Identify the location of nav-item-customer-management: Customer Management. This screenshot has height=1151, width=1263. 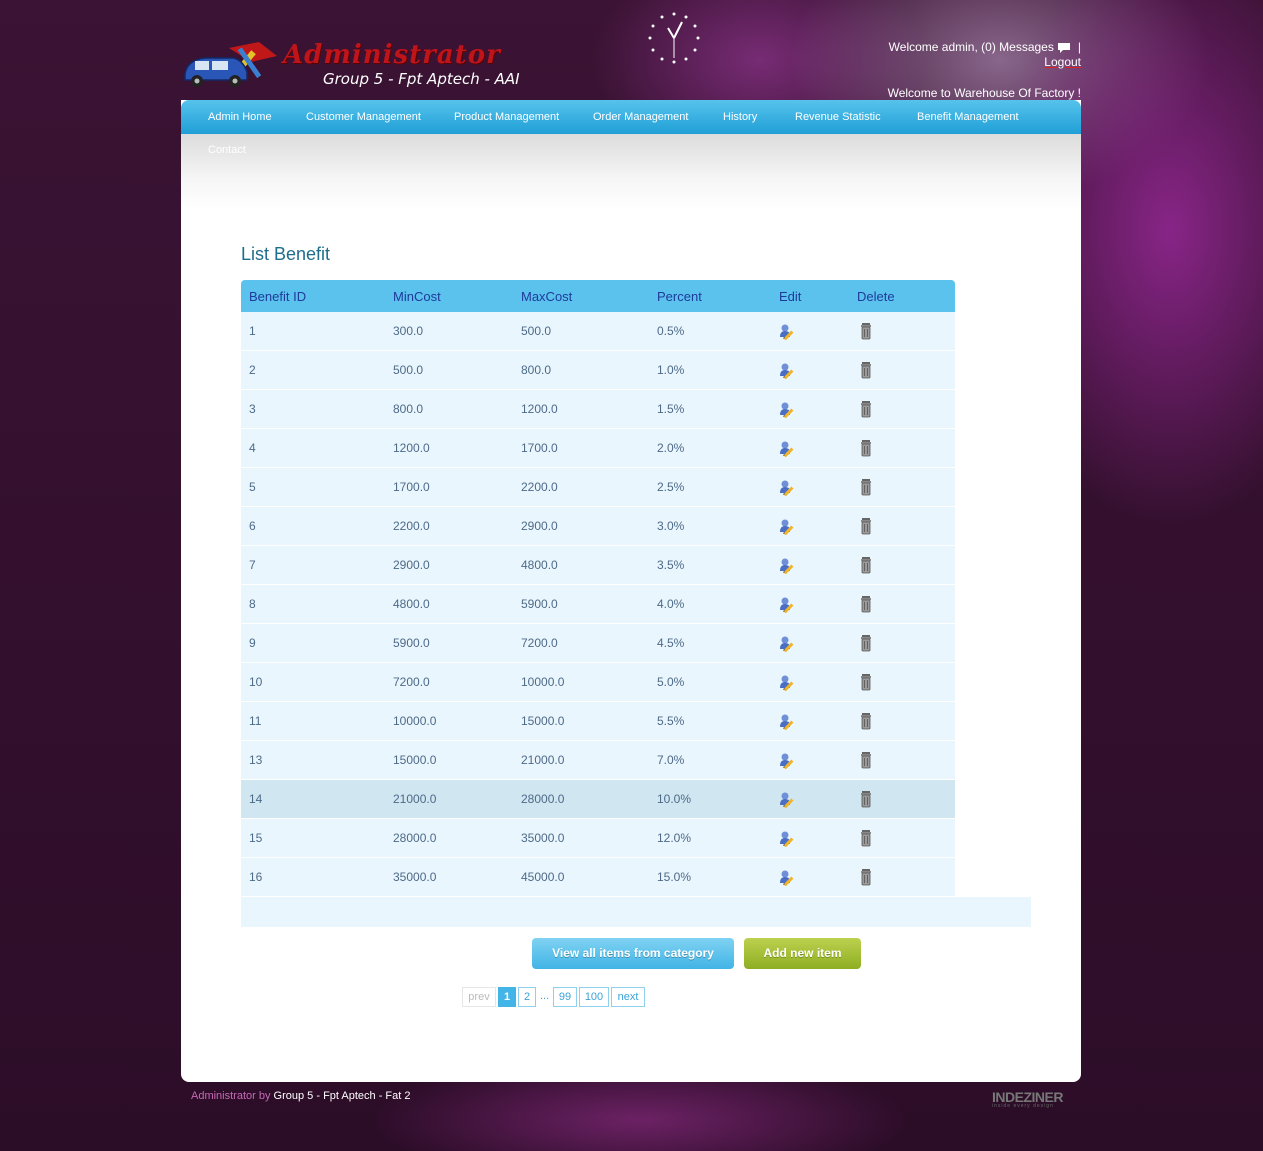
(363, 117).